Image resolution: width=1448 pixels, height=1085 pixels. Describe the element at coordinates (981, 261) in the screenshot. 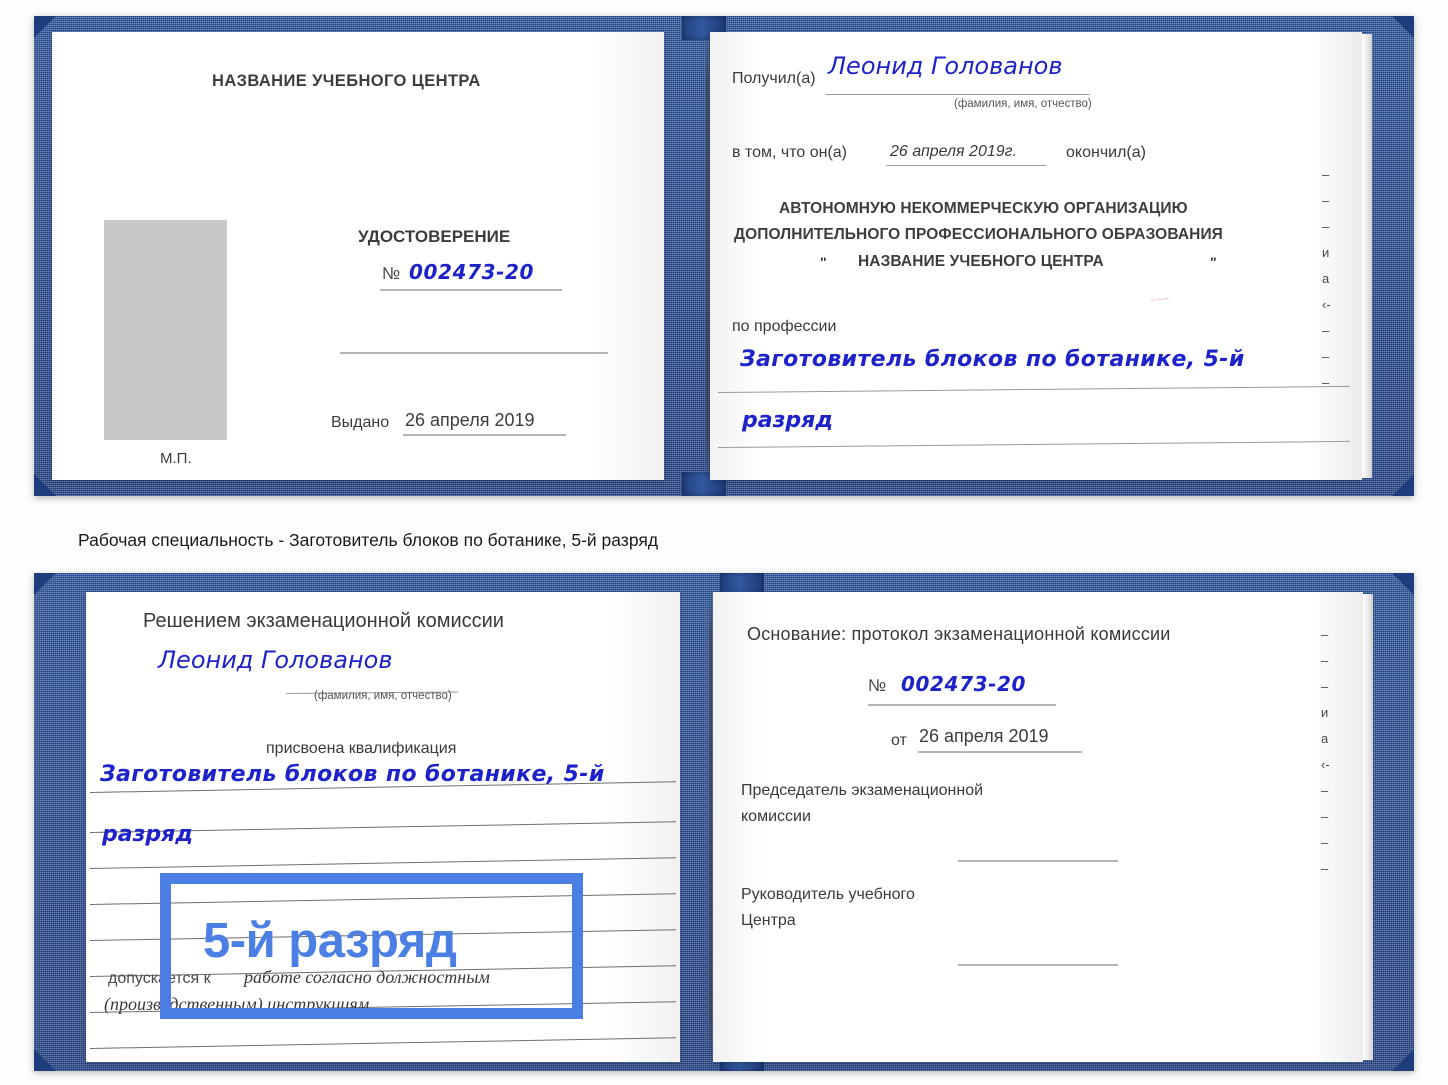

I see `org-name: НАЗВАНИЕ УЧЕБНОГО ЦЕНТРА` at that location.